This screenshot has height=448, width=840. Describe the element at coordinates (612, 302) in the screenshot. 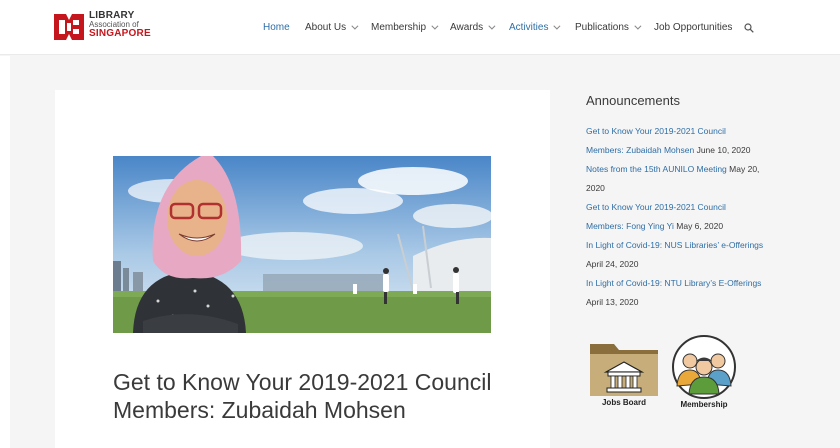

I see `announcement-date: April 13, 2020` at that location.